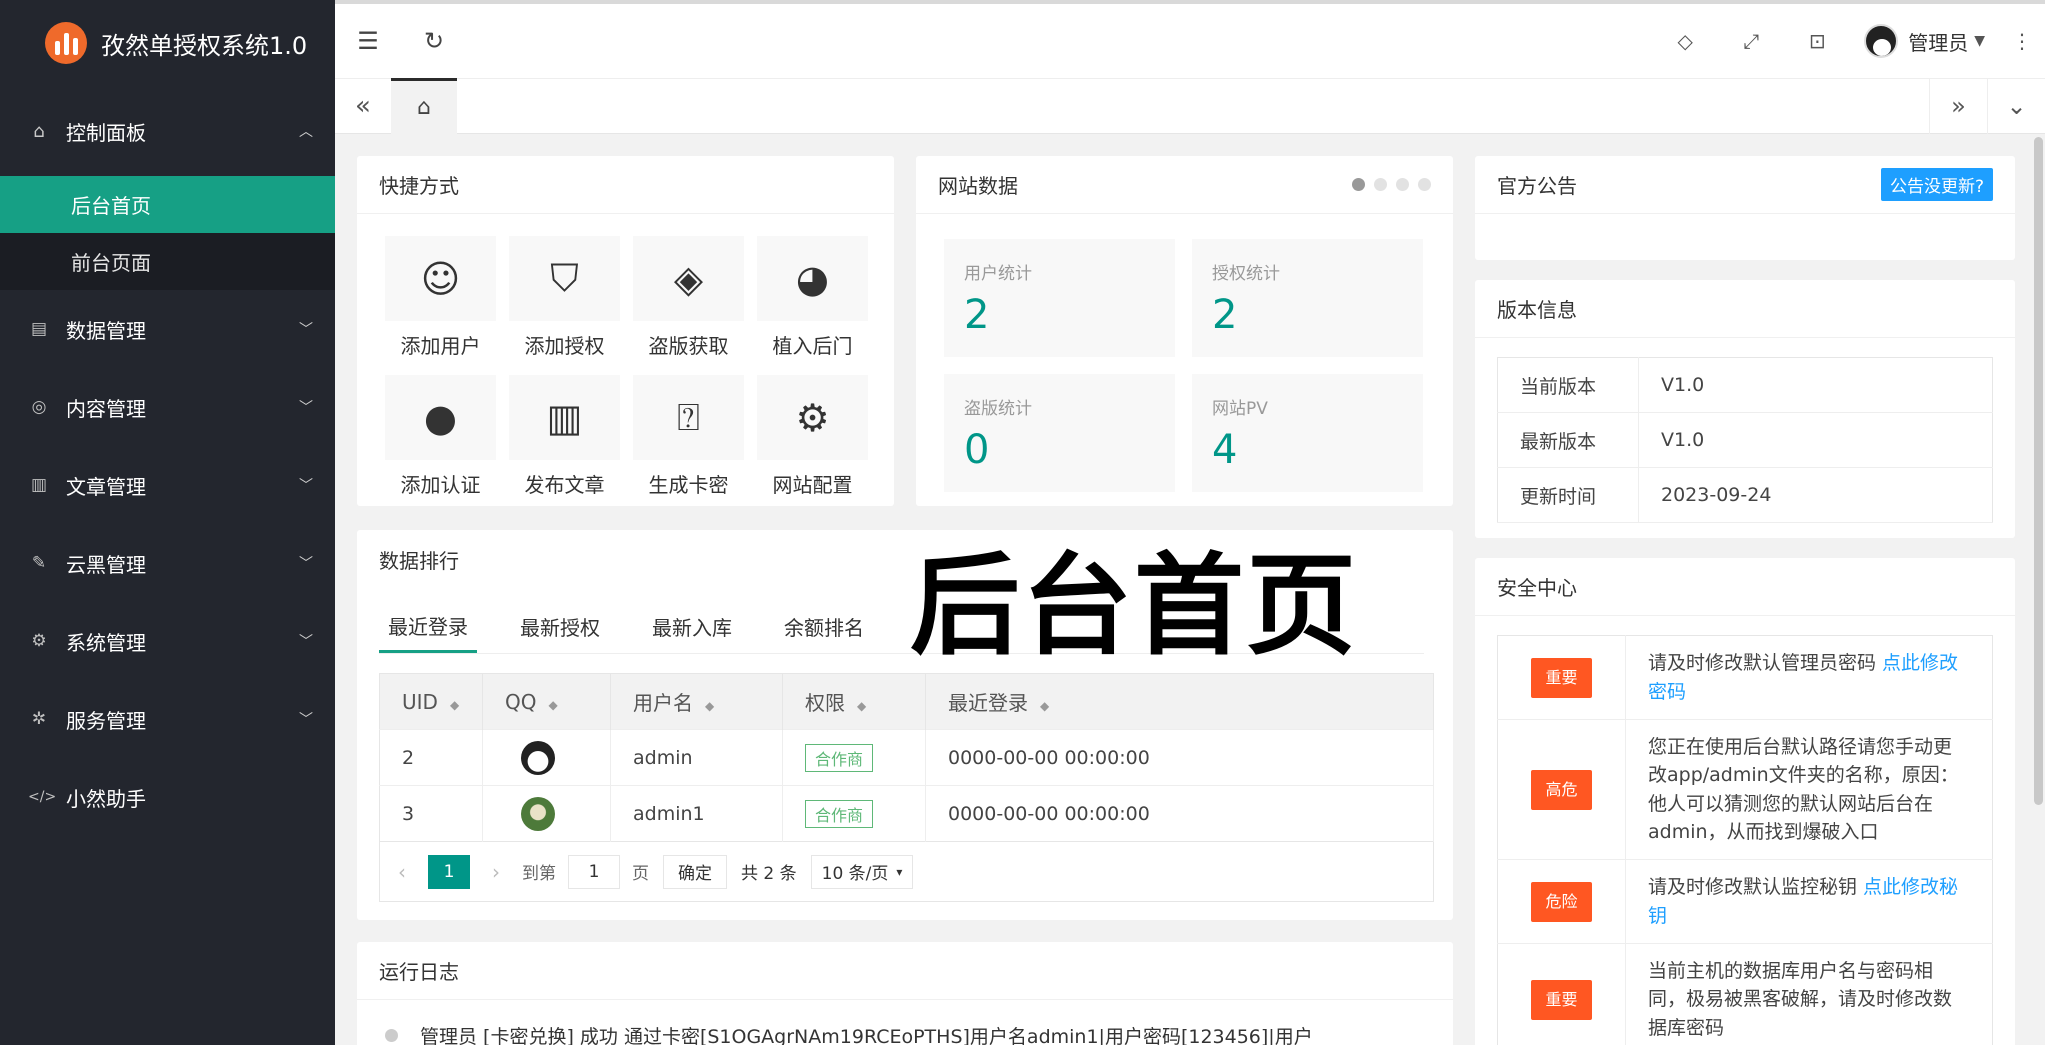 This screenshot has height=1045, width=2045. What do you see at coordinates (1391, 184) in the screenshot?
I see `carousel-dots` at bounding box center [1391, 184].